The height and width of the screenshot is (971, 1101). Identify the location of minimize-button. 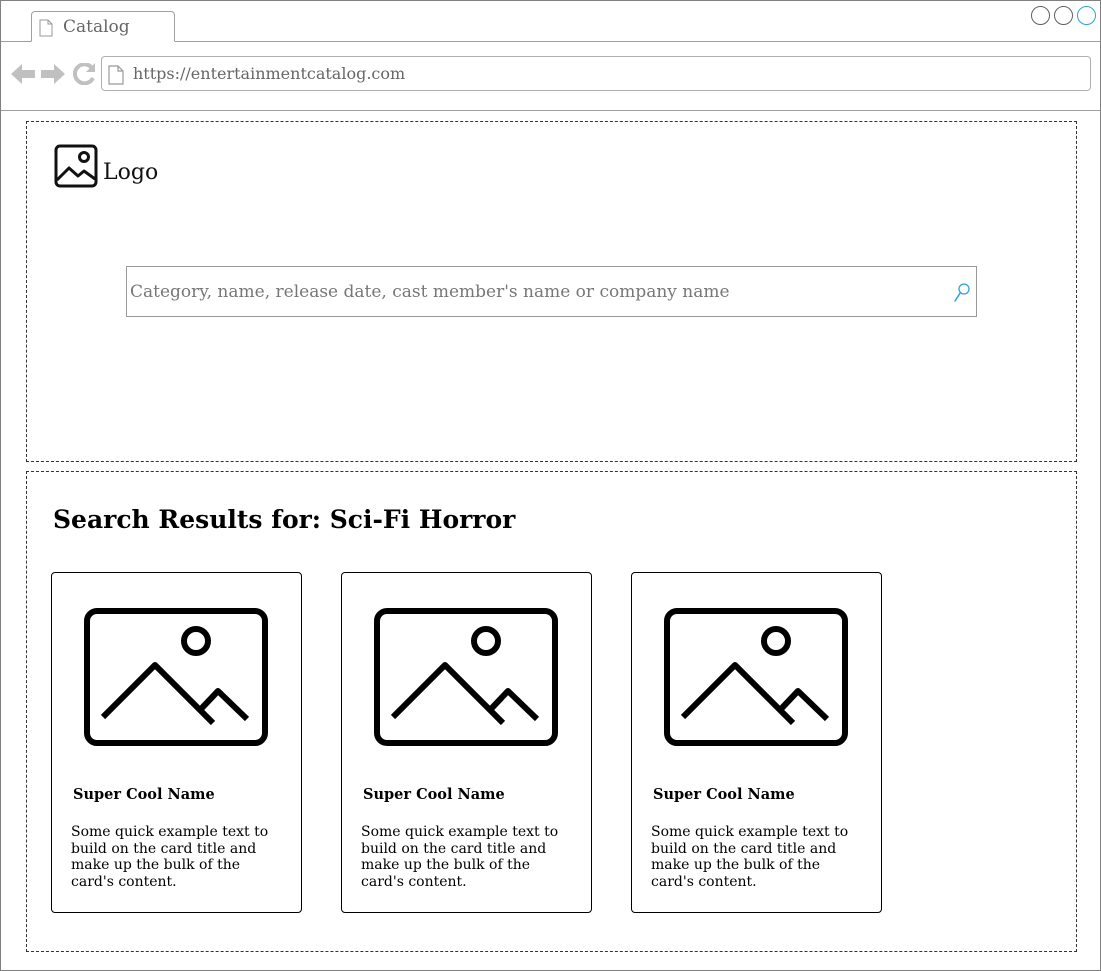
(1040, 15).